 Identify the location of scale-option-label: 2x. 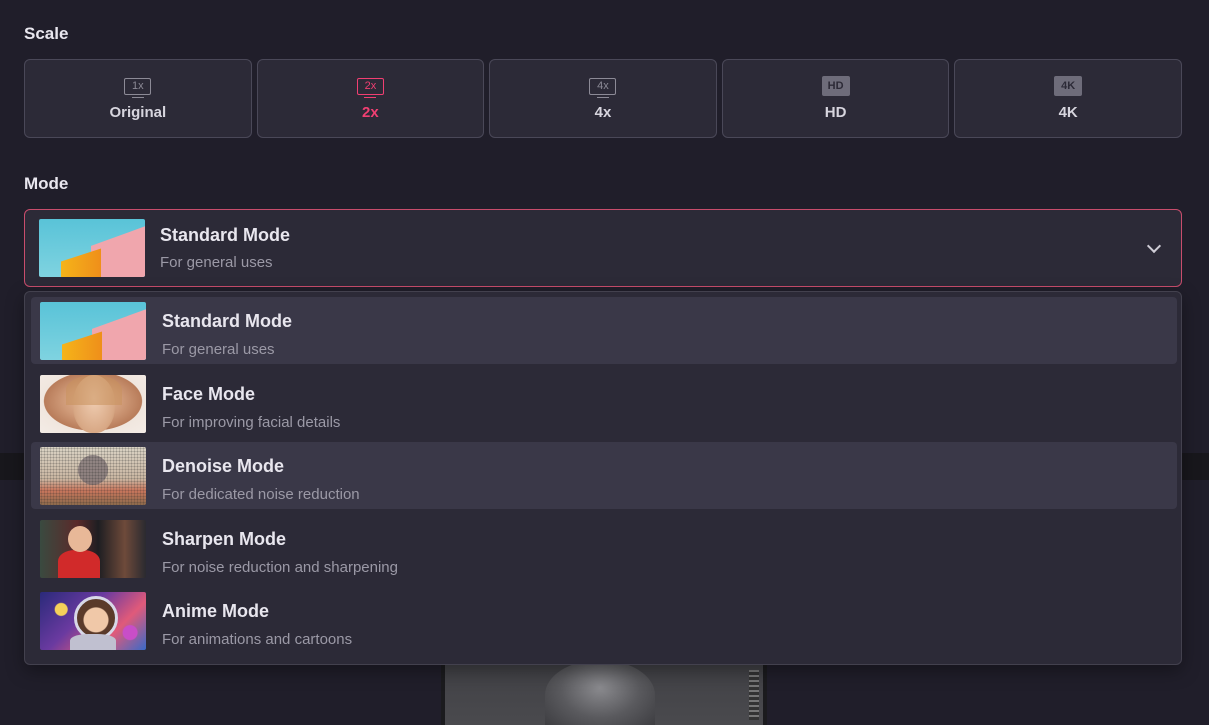
(370, 112).